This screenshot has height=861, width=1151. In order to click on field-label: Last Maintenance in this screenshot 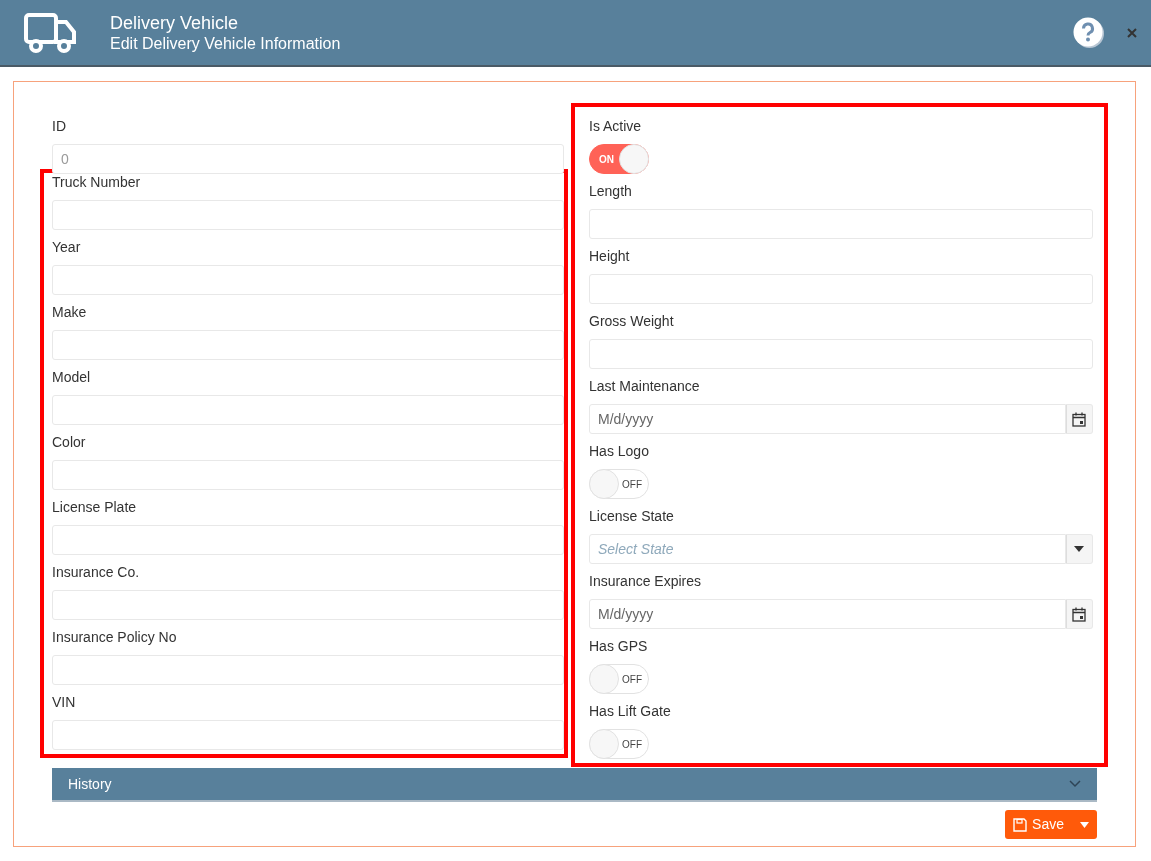, I will do `click(645, 386)`.